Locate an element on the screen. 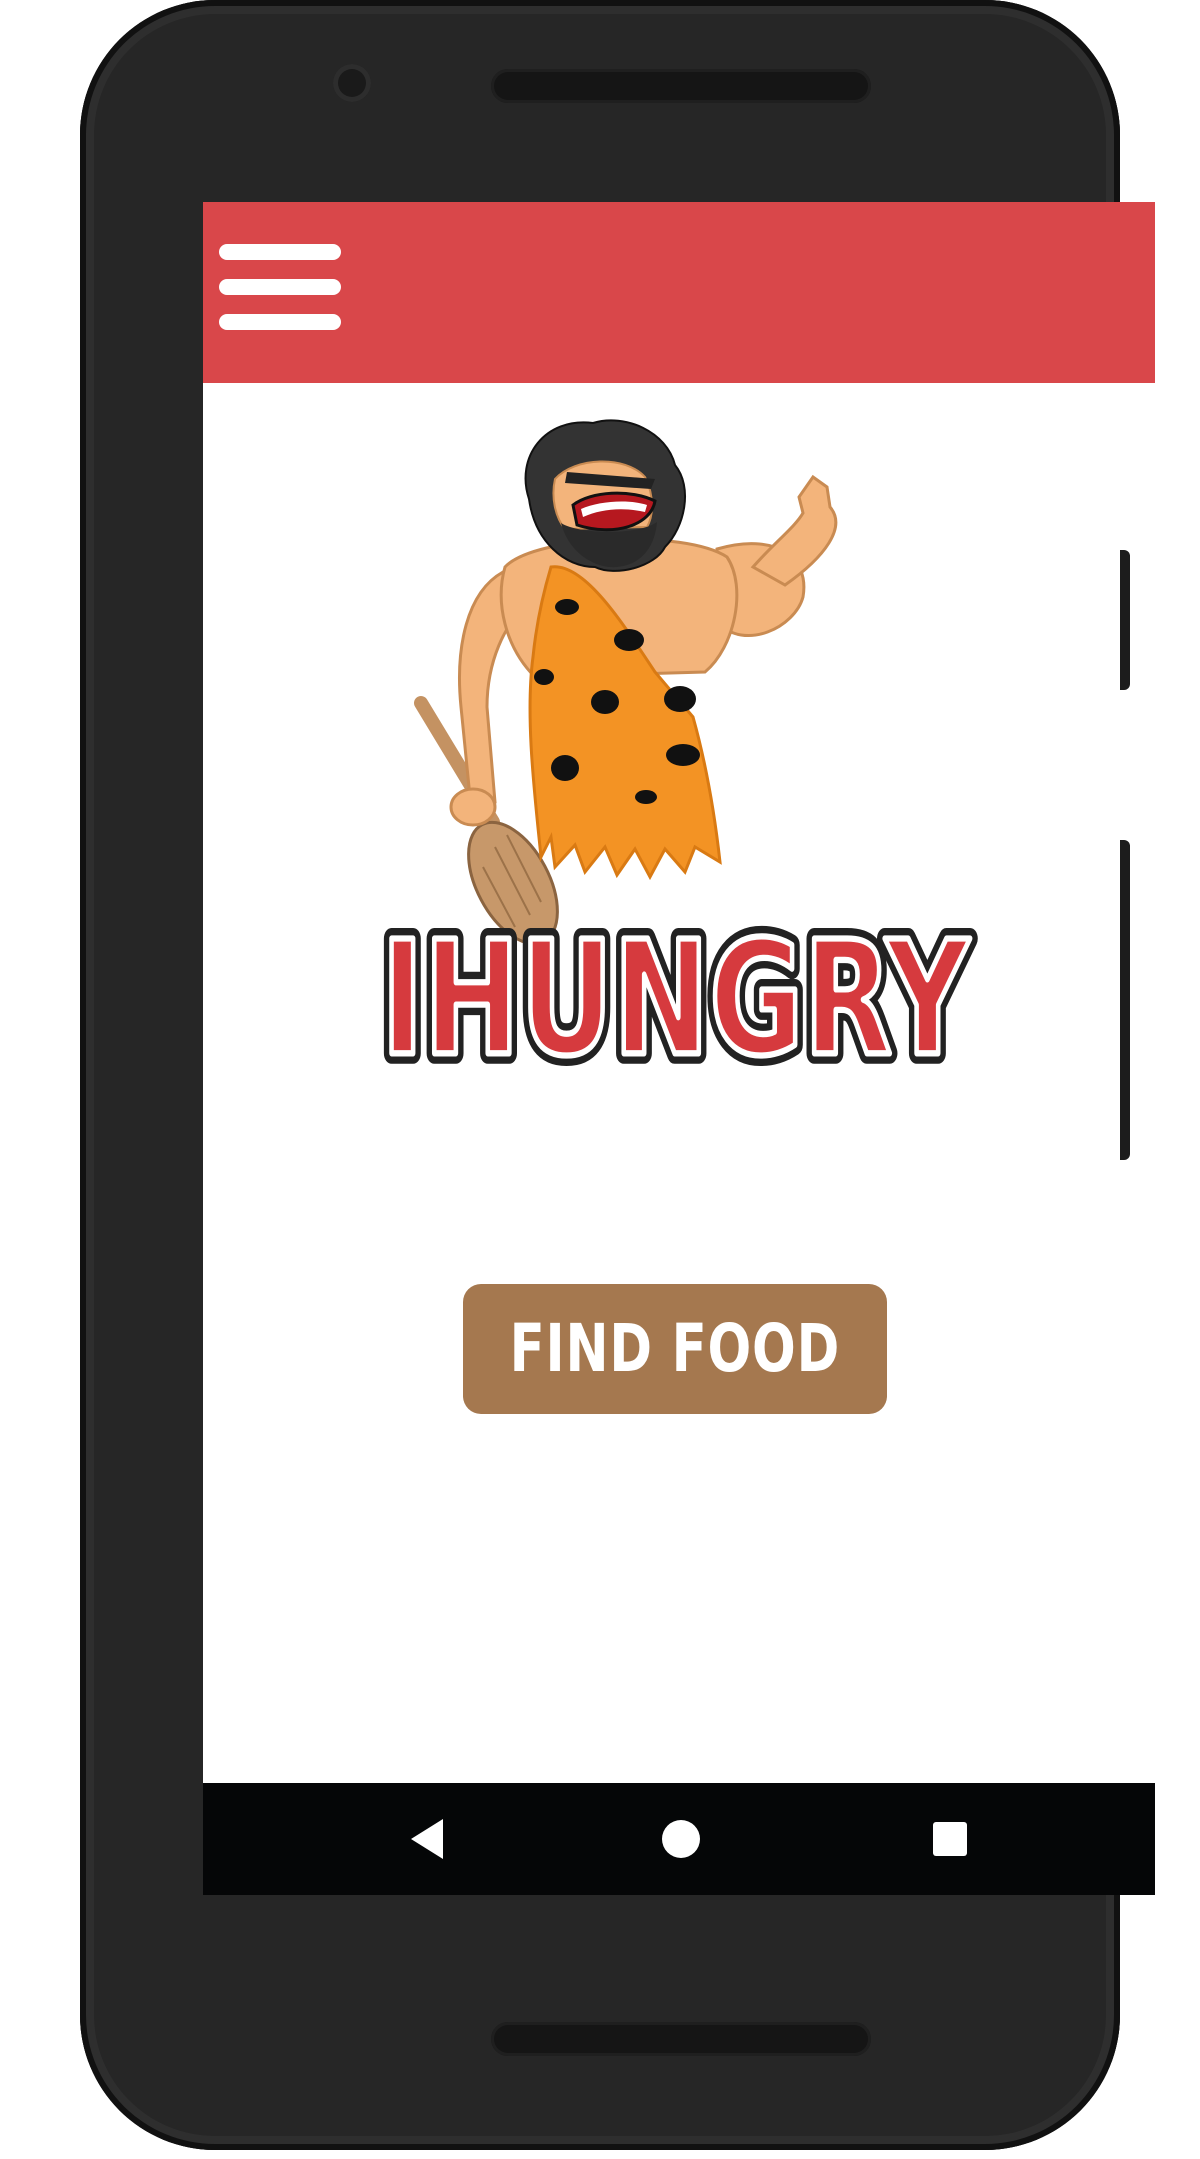 The width and height of the screenshot is (1200, 2159). recents-square-icon is located at coordinates (950, 1839).